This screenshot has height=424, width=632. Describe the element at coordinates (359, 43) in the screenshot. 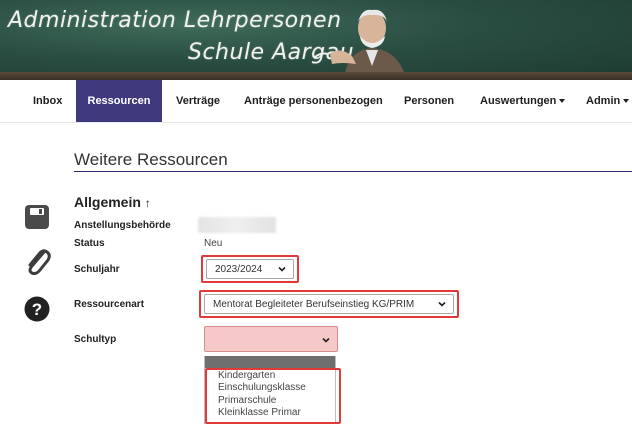

I see `teacher-illustration` at that location.